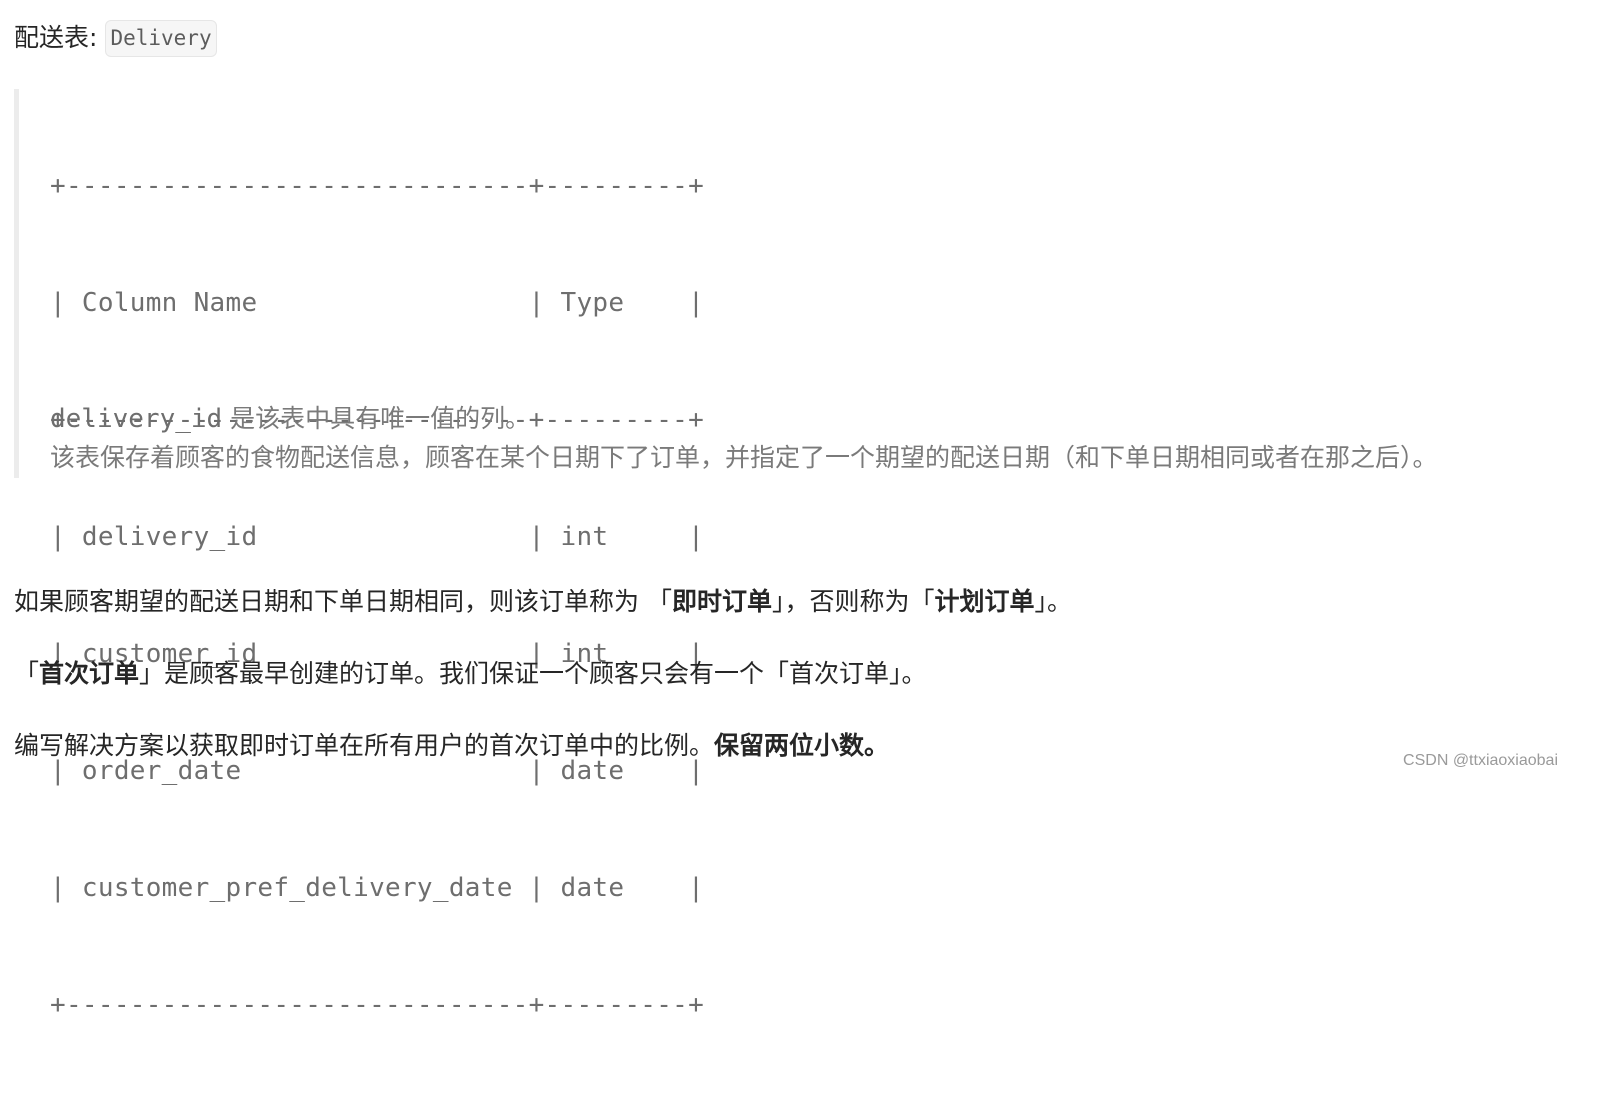  I want to click on task-paragraph: 编写解决方案以获取即时订单在所有用户的首次订单中的比例。保留两位小数。, so click(451, 746).